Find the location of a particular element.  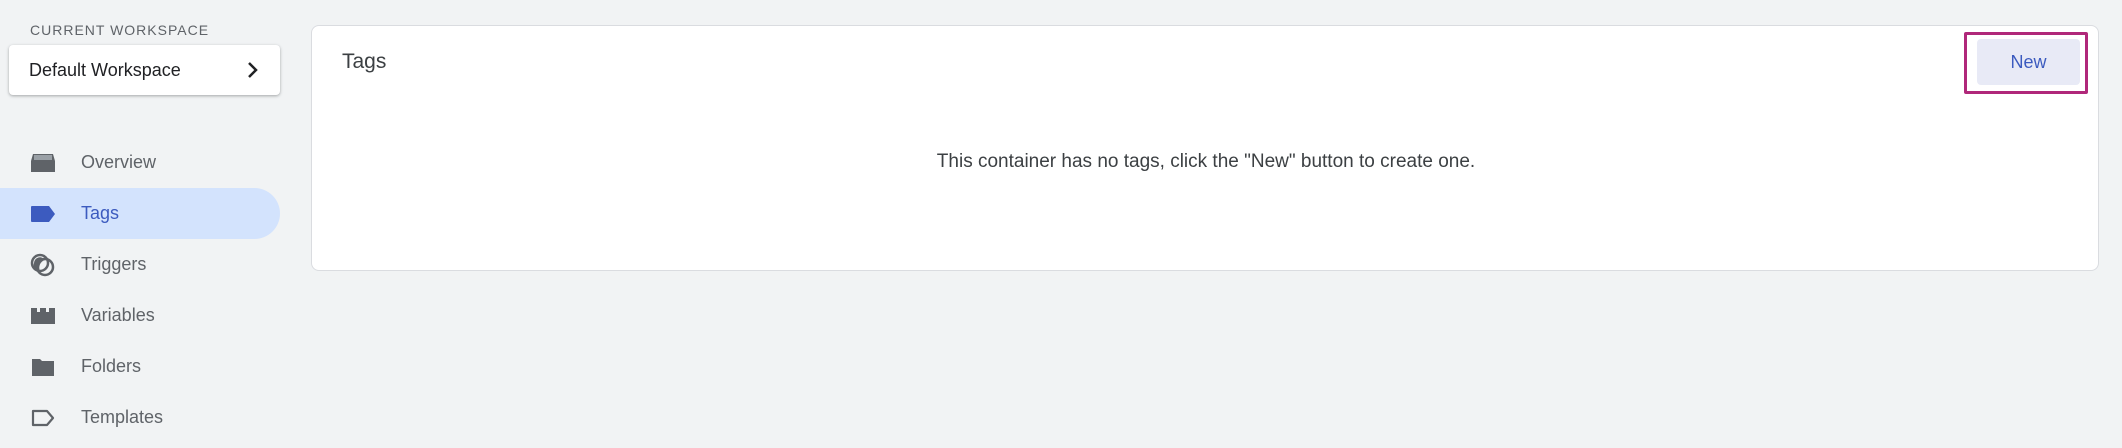

workspace-selector: Default Workspace is located at coordinates (144, 70).